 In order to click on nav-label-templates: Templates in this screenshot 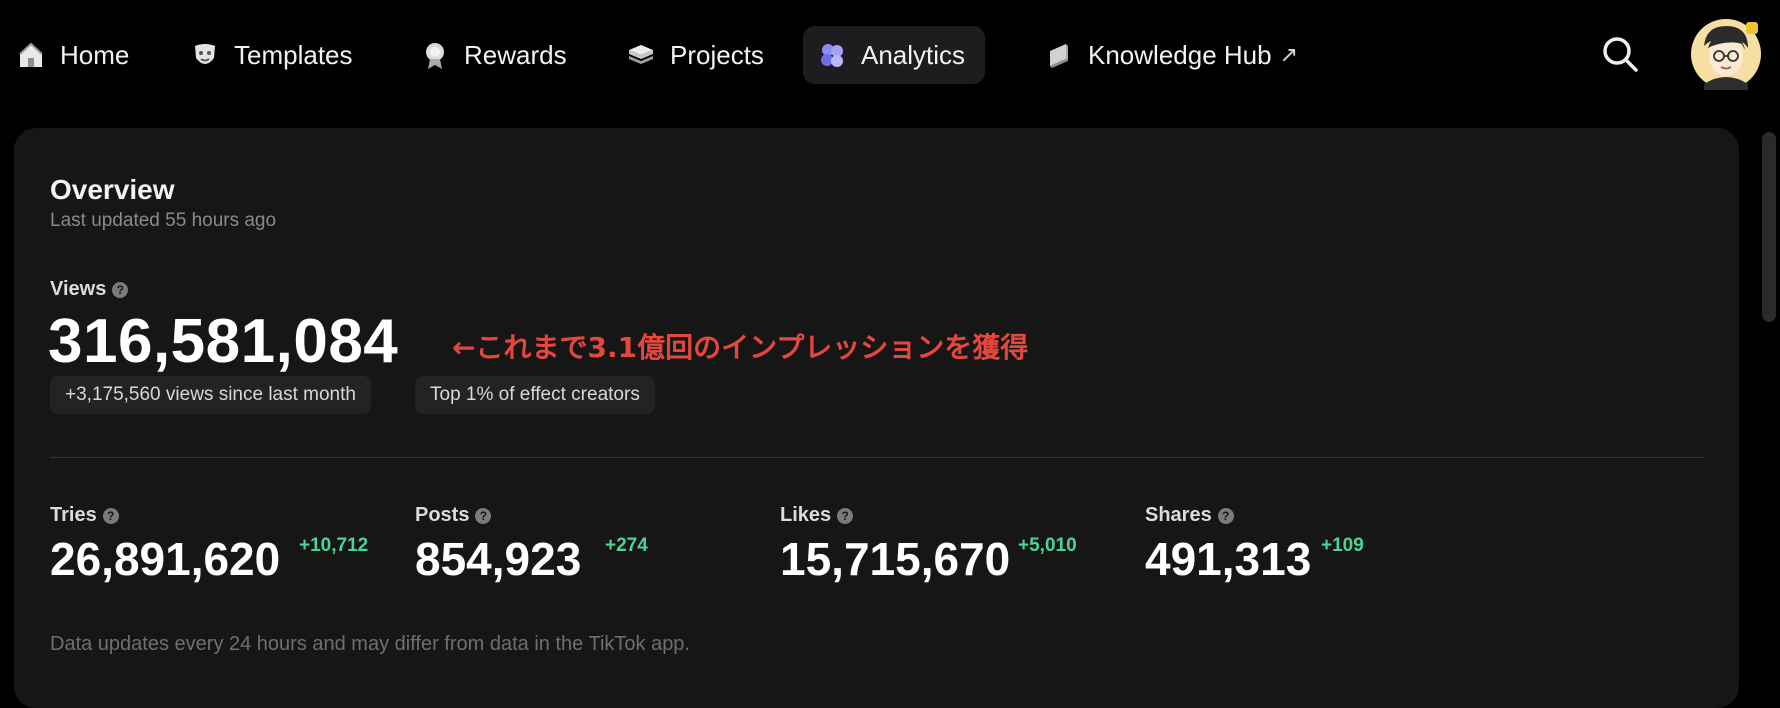, I will do `click(293, 54)`.